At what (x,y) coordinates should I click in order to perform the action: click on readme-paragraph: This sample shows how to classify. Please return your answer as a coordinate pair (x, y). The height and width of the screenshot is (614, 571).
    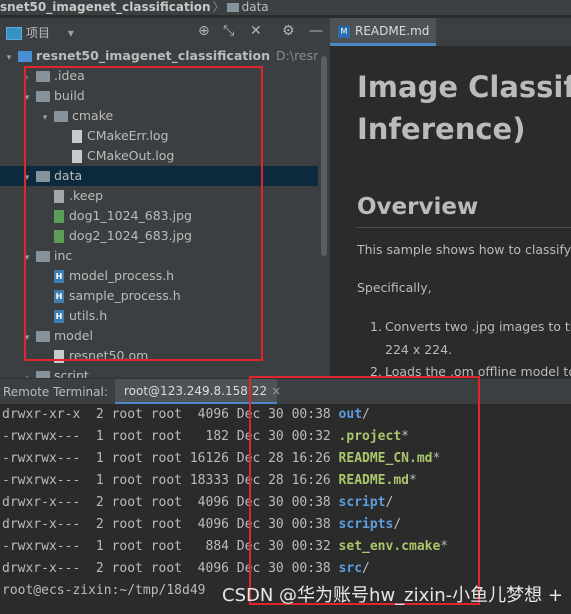
    Looking at the image, I should click on (464, 249).